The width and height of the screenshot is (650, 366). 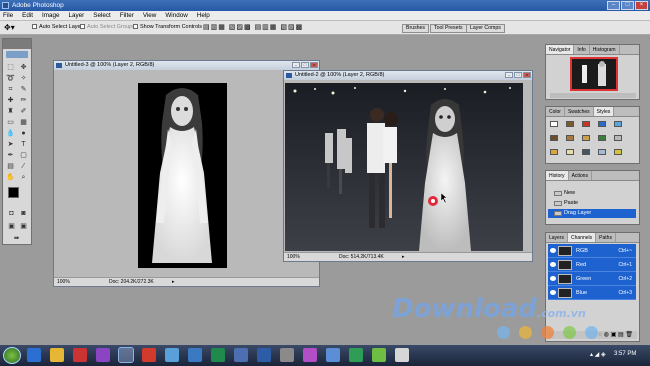 What do you see at coordinates (23, 67) in the screenshot?
I see `move-tool-icon: ✥` at bounding box center [23, 67].